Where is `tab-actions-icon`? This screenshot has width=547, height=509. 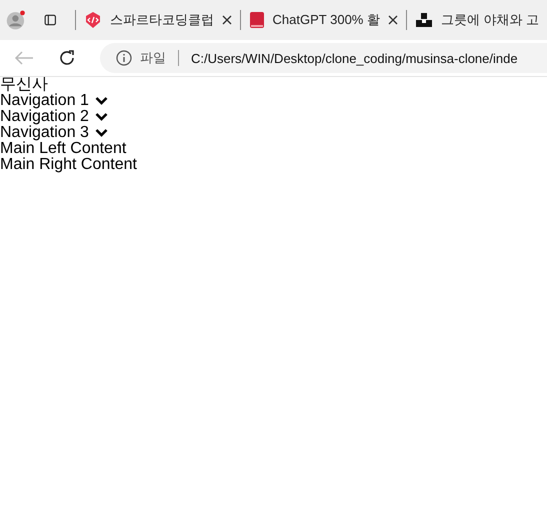
tab-actions-icon is located at coordinates (50, 20).